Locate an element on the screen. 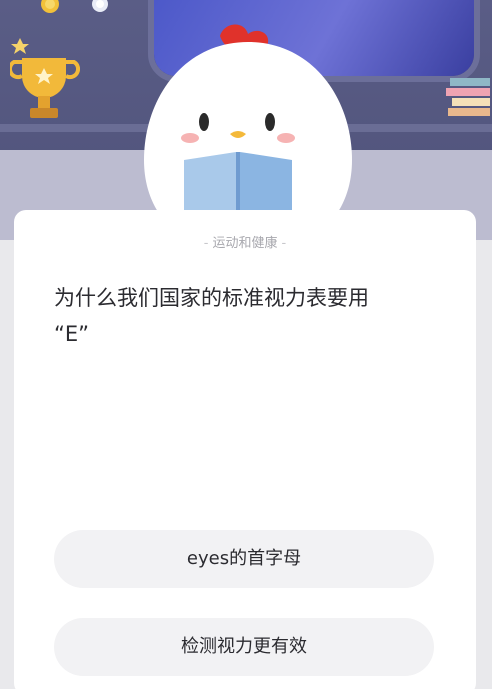 This screenshot has height=689, width=492. answer-option-2: 检测视力更有效 is located at coordinates (244, 647).